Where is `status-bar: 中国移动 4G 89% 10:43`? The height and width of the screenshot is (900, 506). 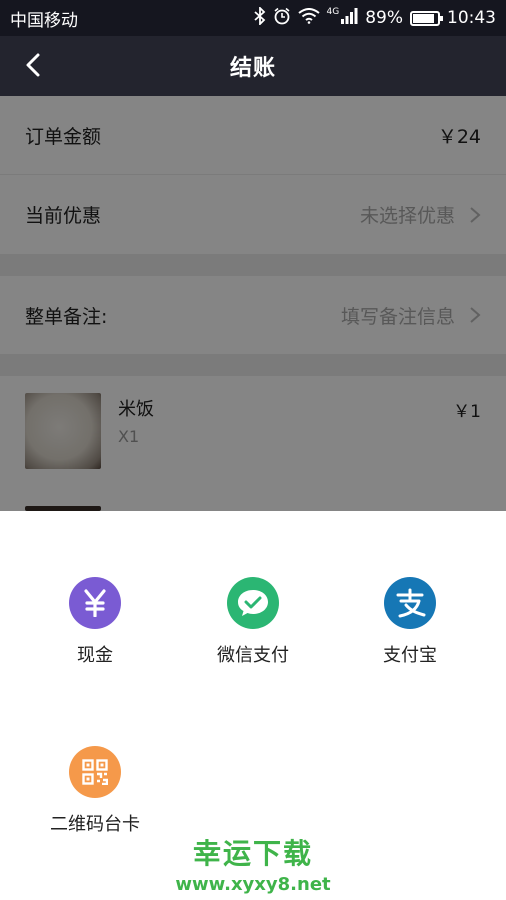 status-bar: 中国移动 4G 89% 10:43 is located at coordinates (253, 18).